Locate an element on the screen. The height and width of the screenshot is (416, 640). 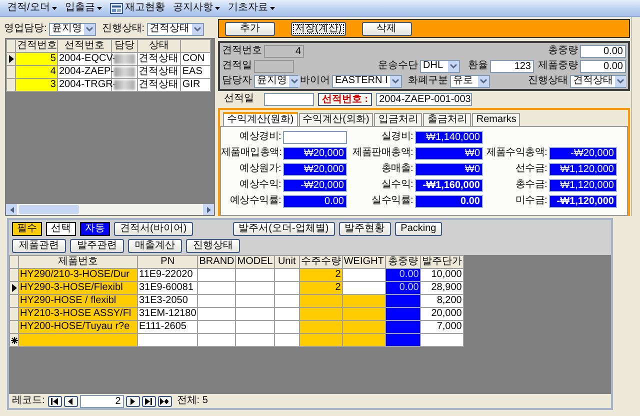
record-number-field: 2 is located at coordinates (102, 401).